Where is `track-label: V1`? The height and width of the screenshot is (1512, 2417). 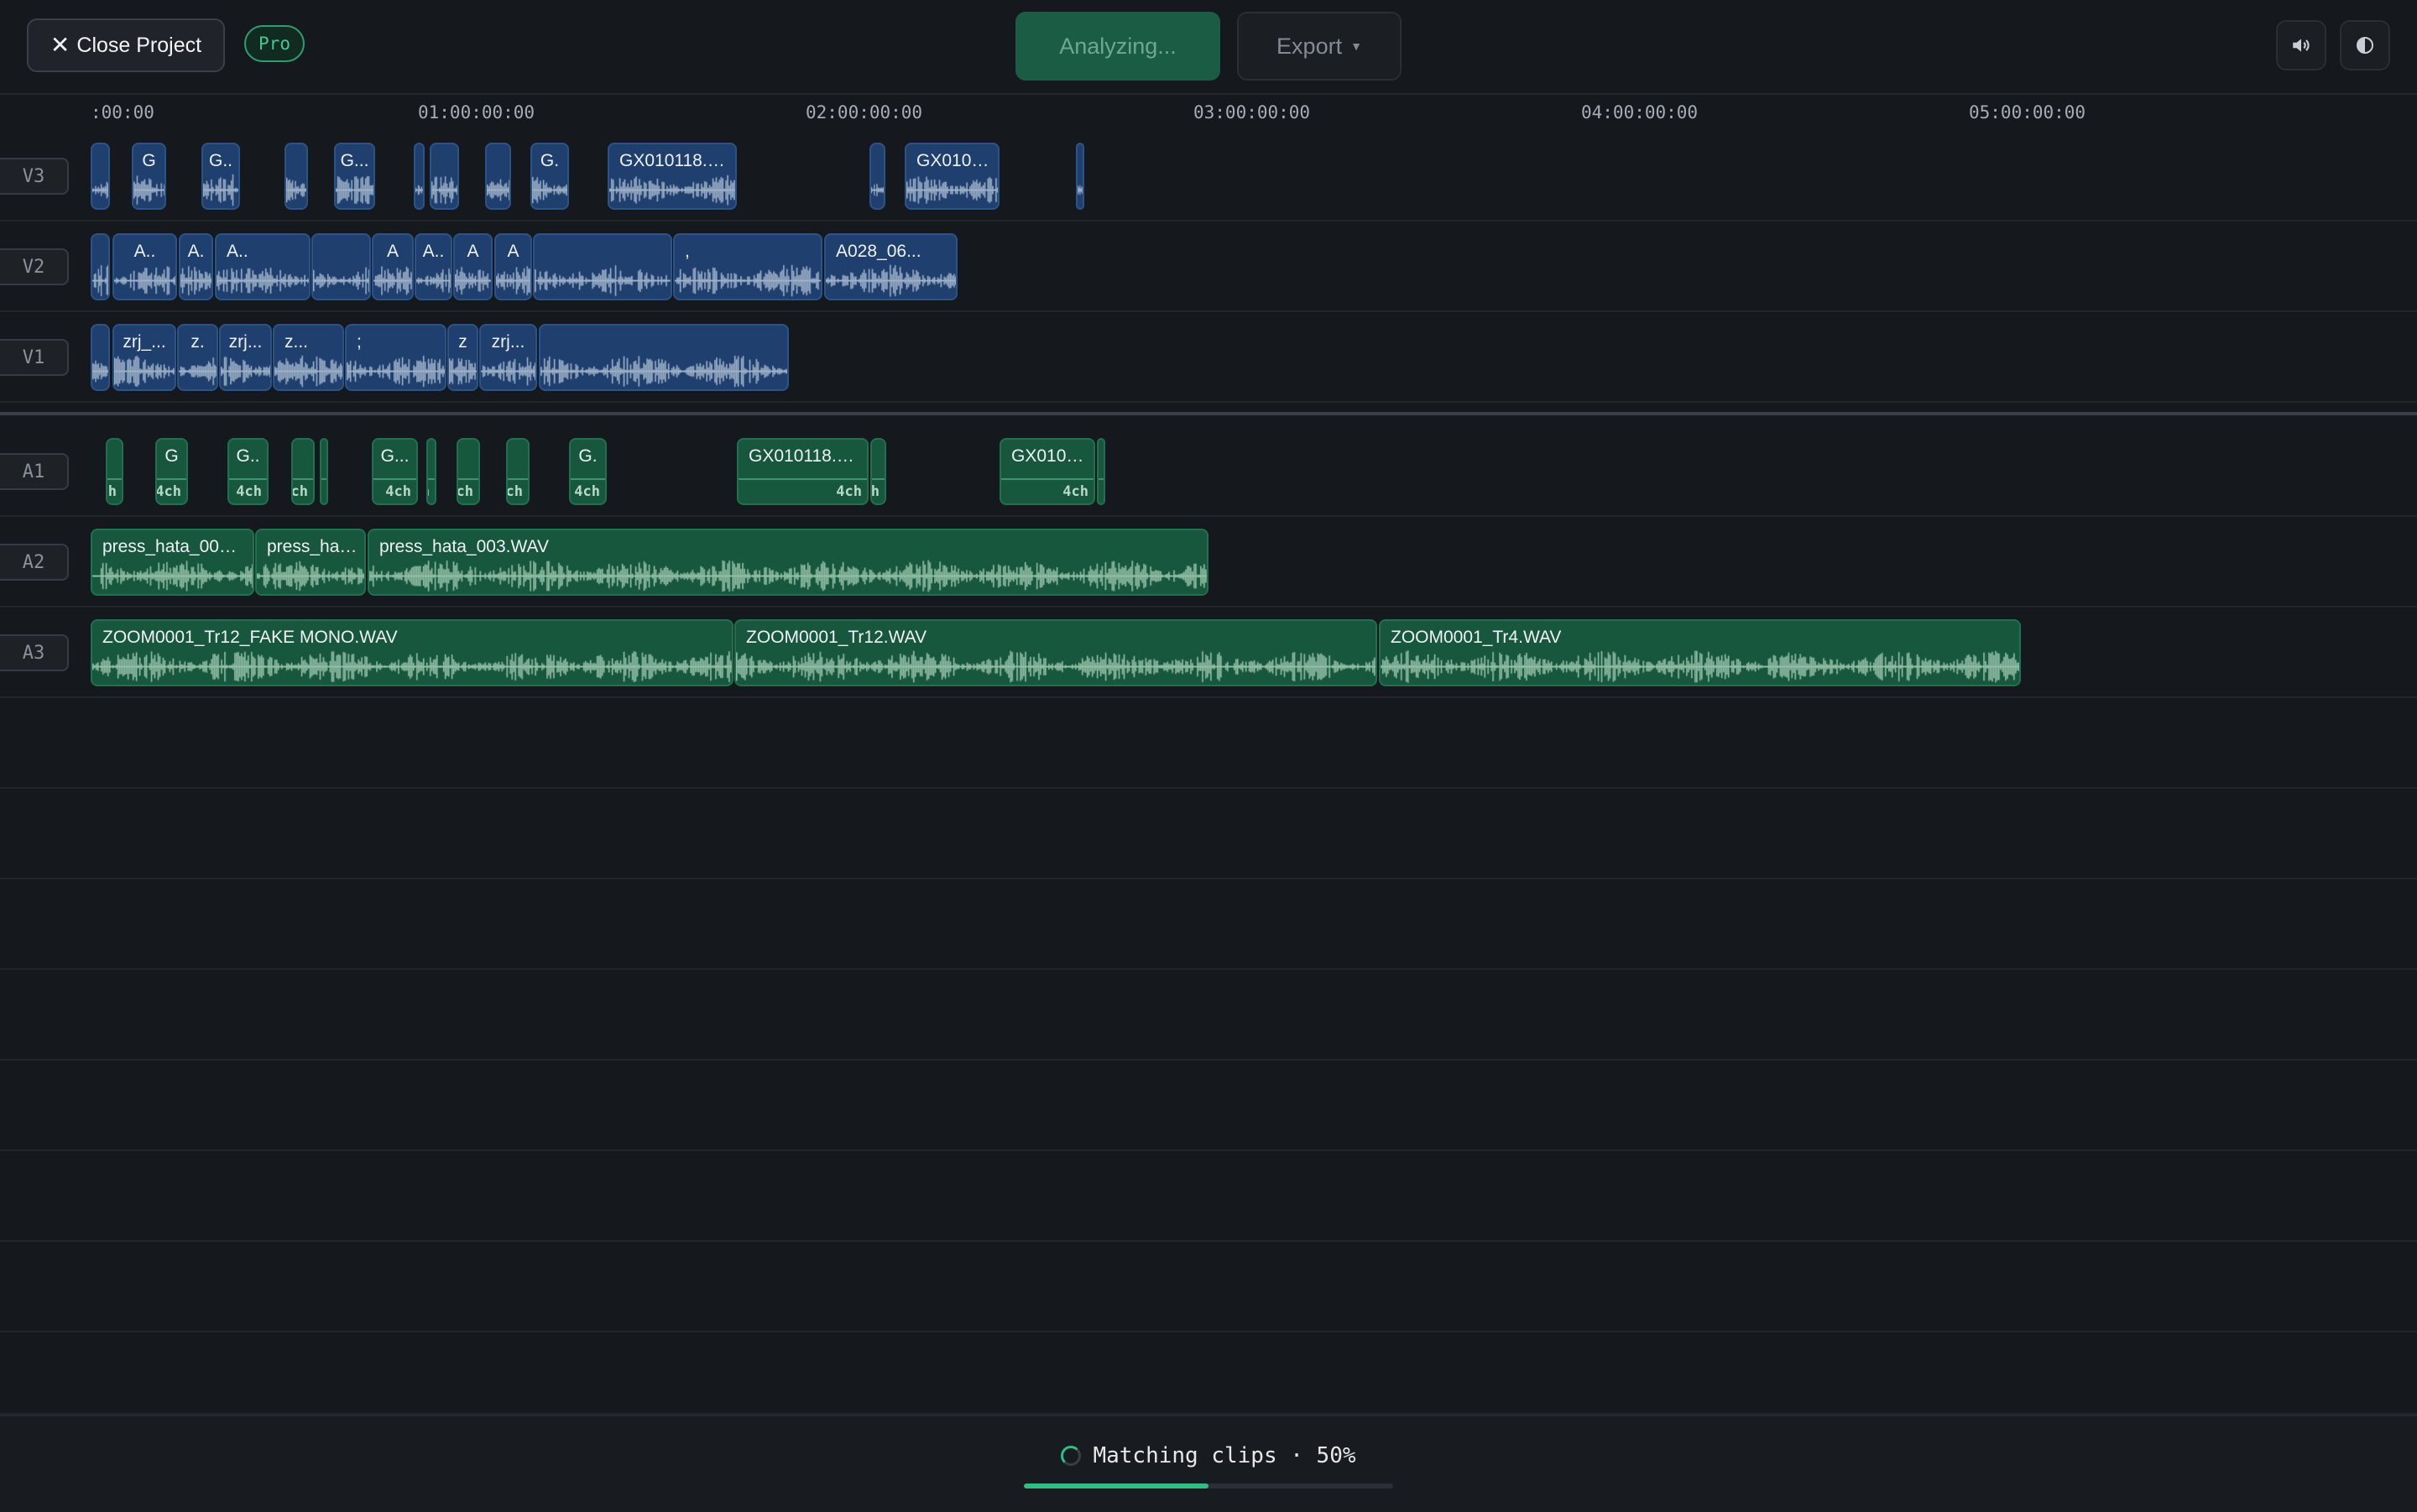
track-label: V1 is located at coordinates (34, 358).